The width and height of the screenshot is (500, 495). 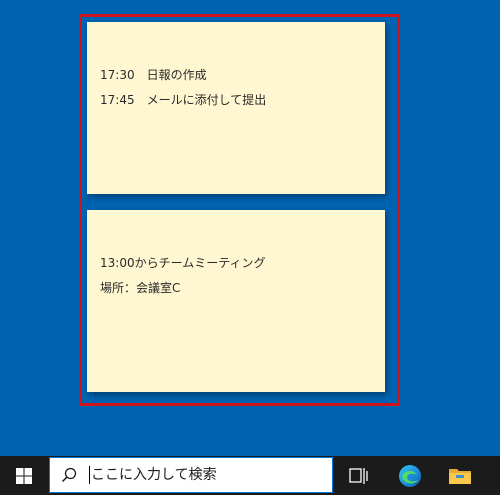 I want to click on task-view-button, so click(x=359, y=475).